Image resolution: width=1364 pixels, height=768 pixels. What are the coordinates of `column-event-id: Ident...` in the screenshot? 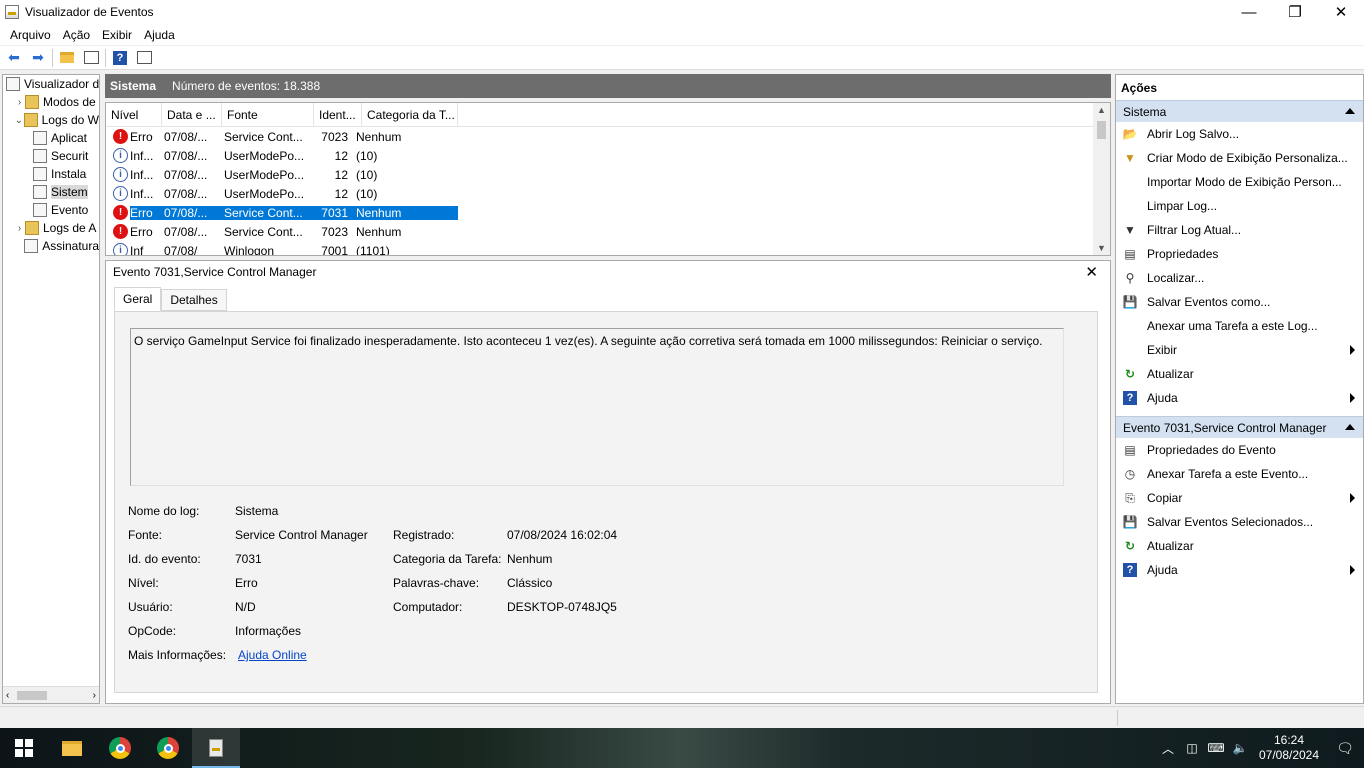 It's located at (338, 115).